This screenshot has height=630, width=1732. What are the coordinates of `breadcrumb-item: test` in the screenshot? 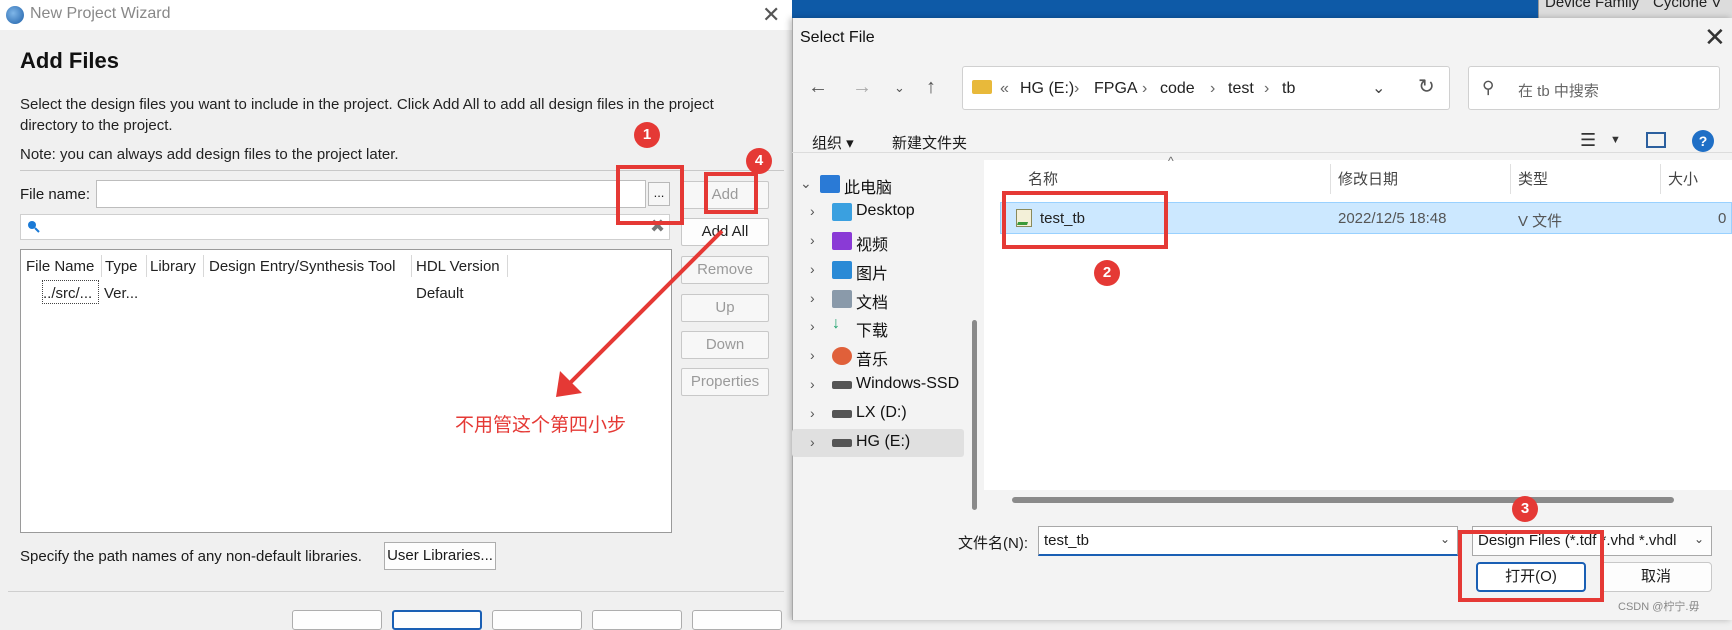 It's located at (1241, 89).